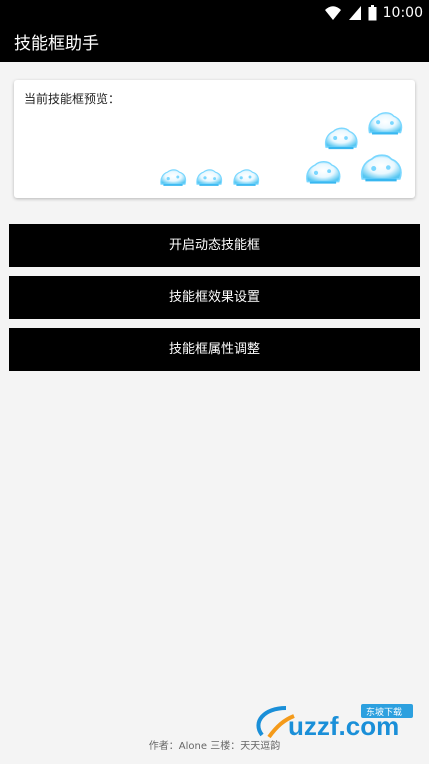 Image resolution: width=429 pixels, height=764 pixels. I want to click on app-bar: 技能框助手, so click(214, 44).